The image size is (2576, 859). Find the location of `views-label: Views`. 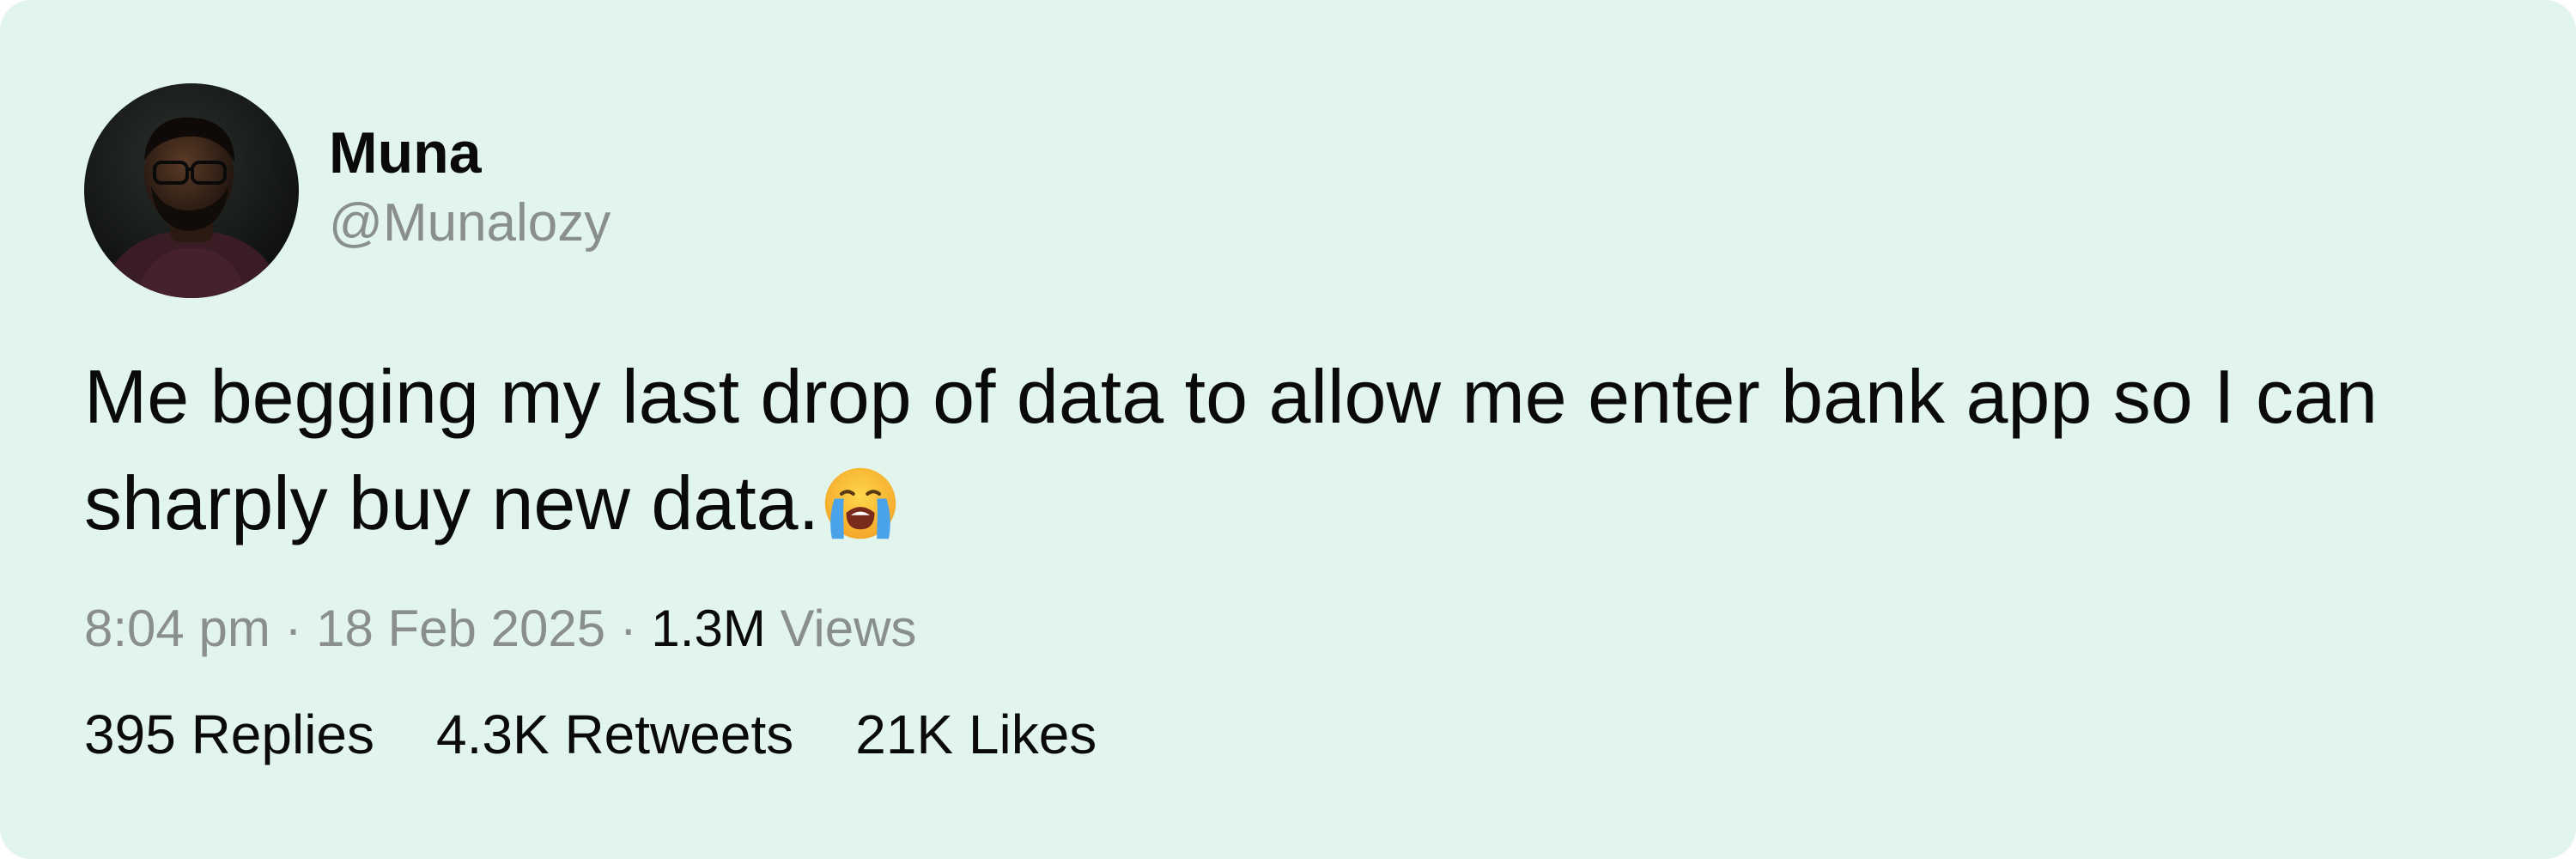

views-label: Views is located at coordinates (848, 628).